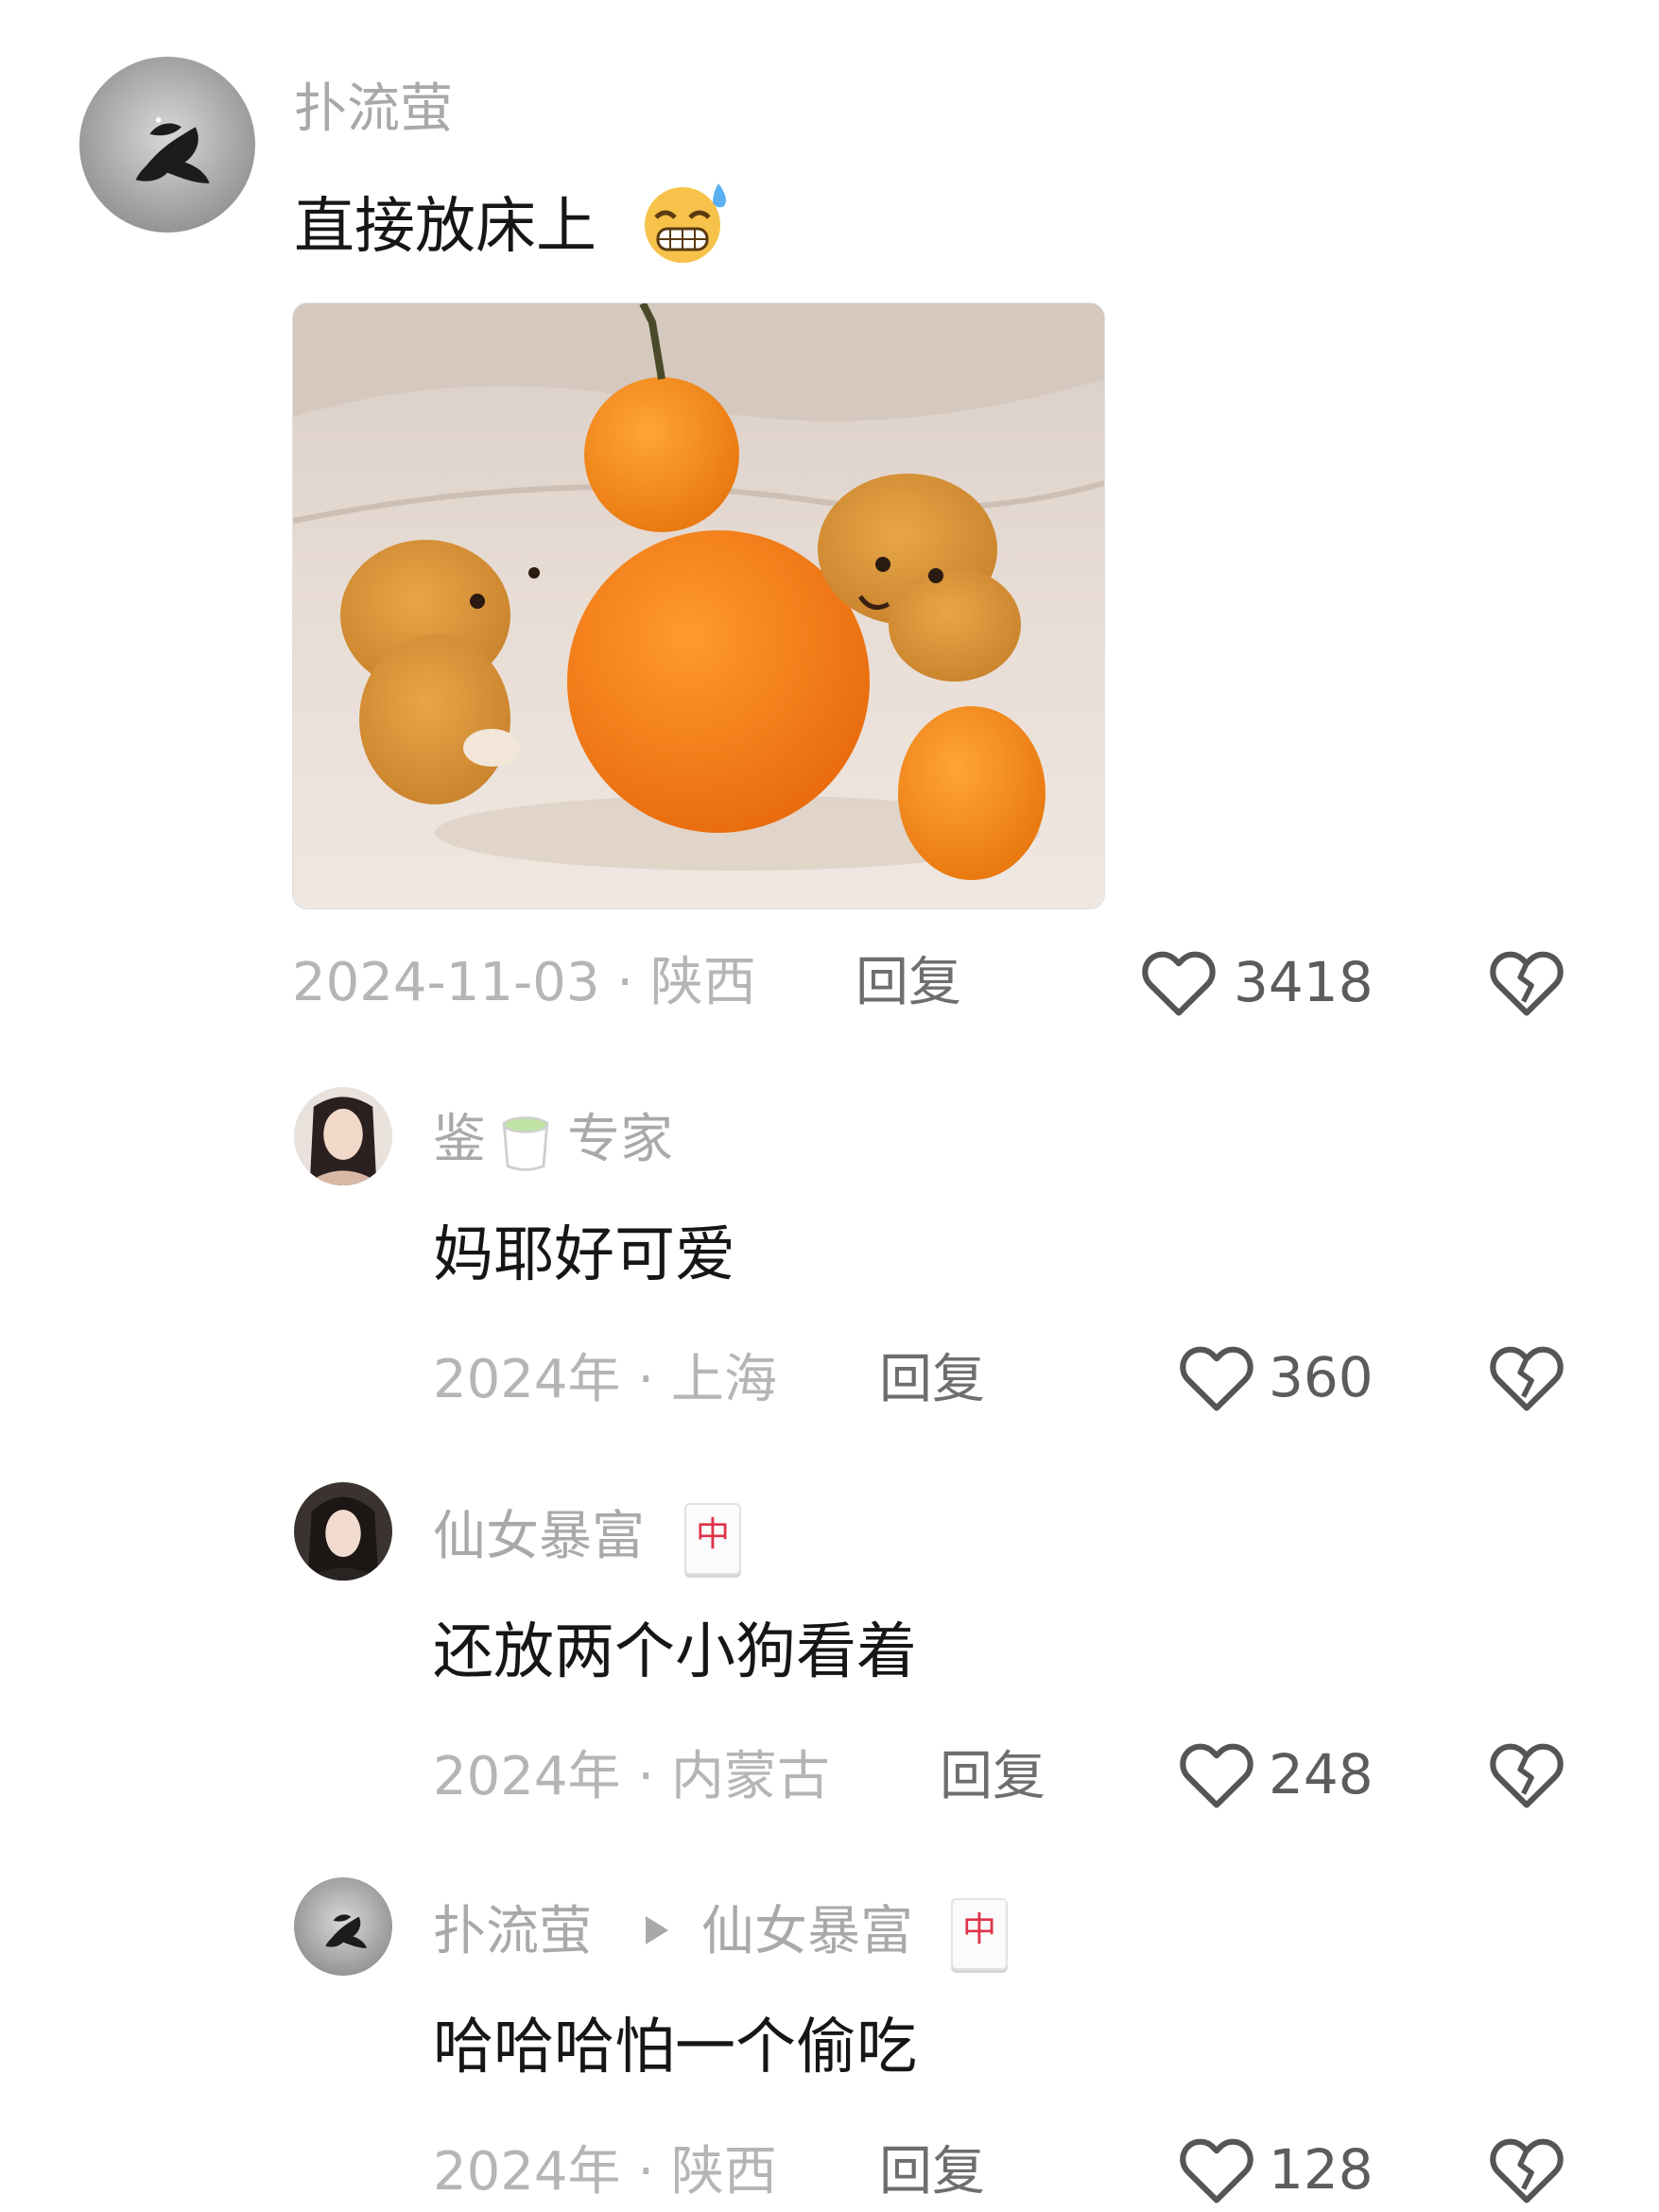 The width and height of the screenshot is (1659, 2212). Describe the element at coordinates (1321, 2169) in the screenshot. I see `like-count: 128` at that location.